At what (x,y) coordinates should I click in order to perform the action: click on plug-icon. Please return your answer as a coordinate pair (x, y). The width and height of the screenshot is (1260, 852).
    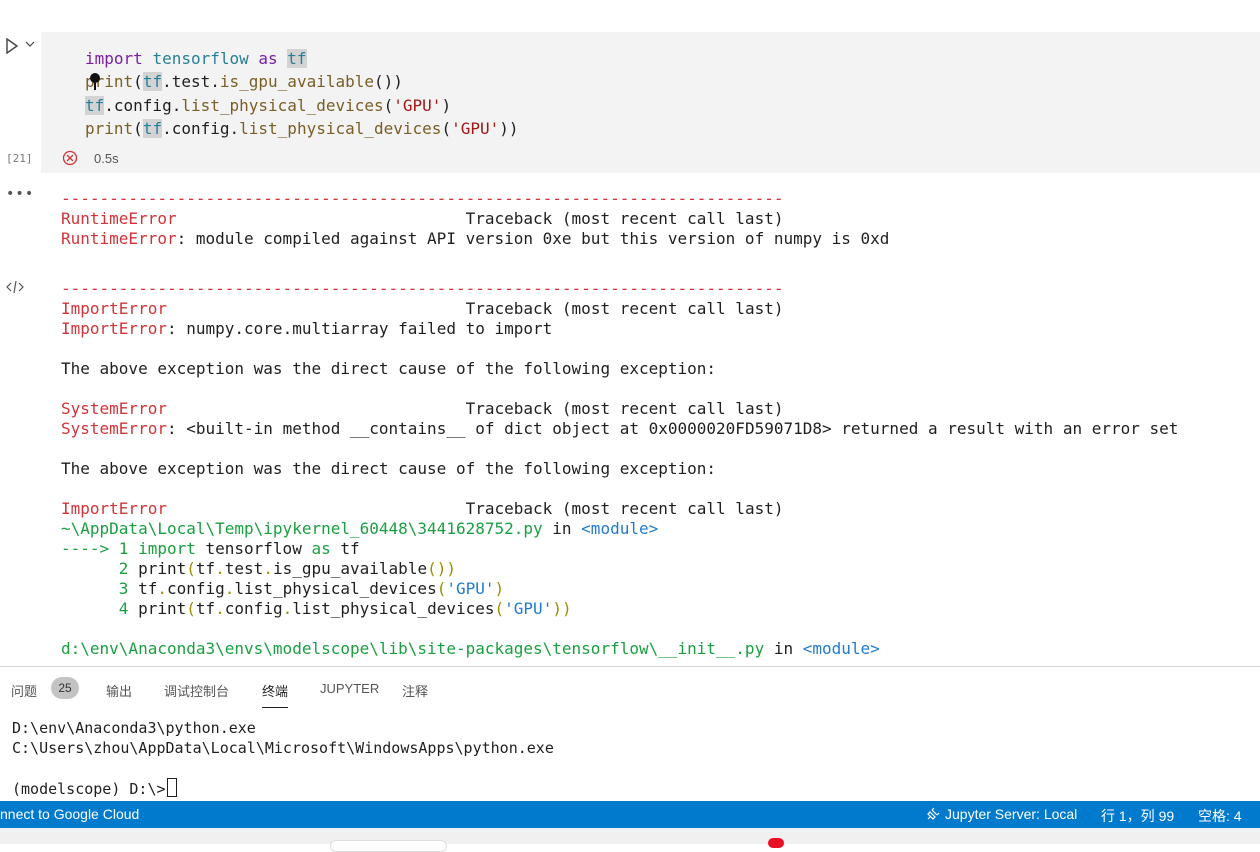
    Looking at the image, I should click on (933, 813).